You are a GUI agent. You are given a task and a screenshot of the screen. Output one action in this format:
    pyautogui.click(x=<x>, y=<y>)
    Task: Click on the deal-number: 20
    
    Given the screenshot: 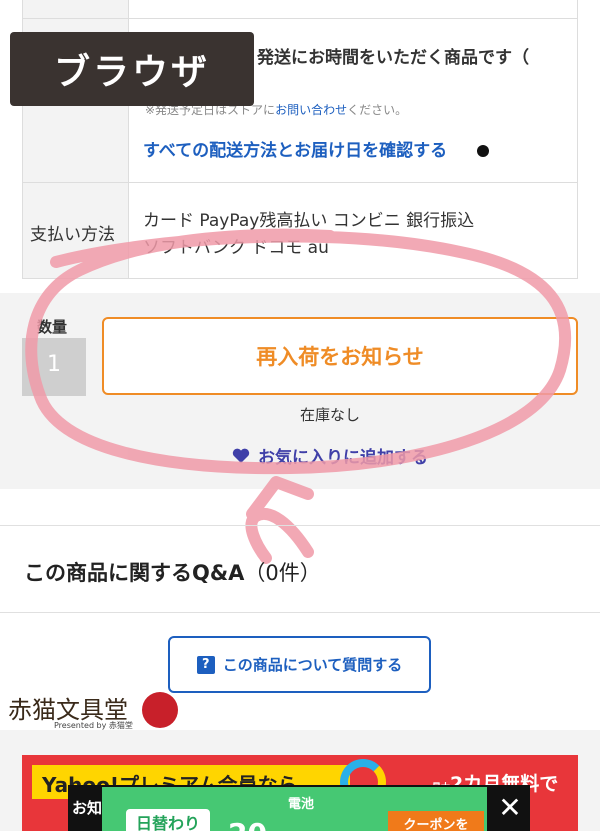 What is the action you would take?
    pyautogui.click(x=247, y=824)
    